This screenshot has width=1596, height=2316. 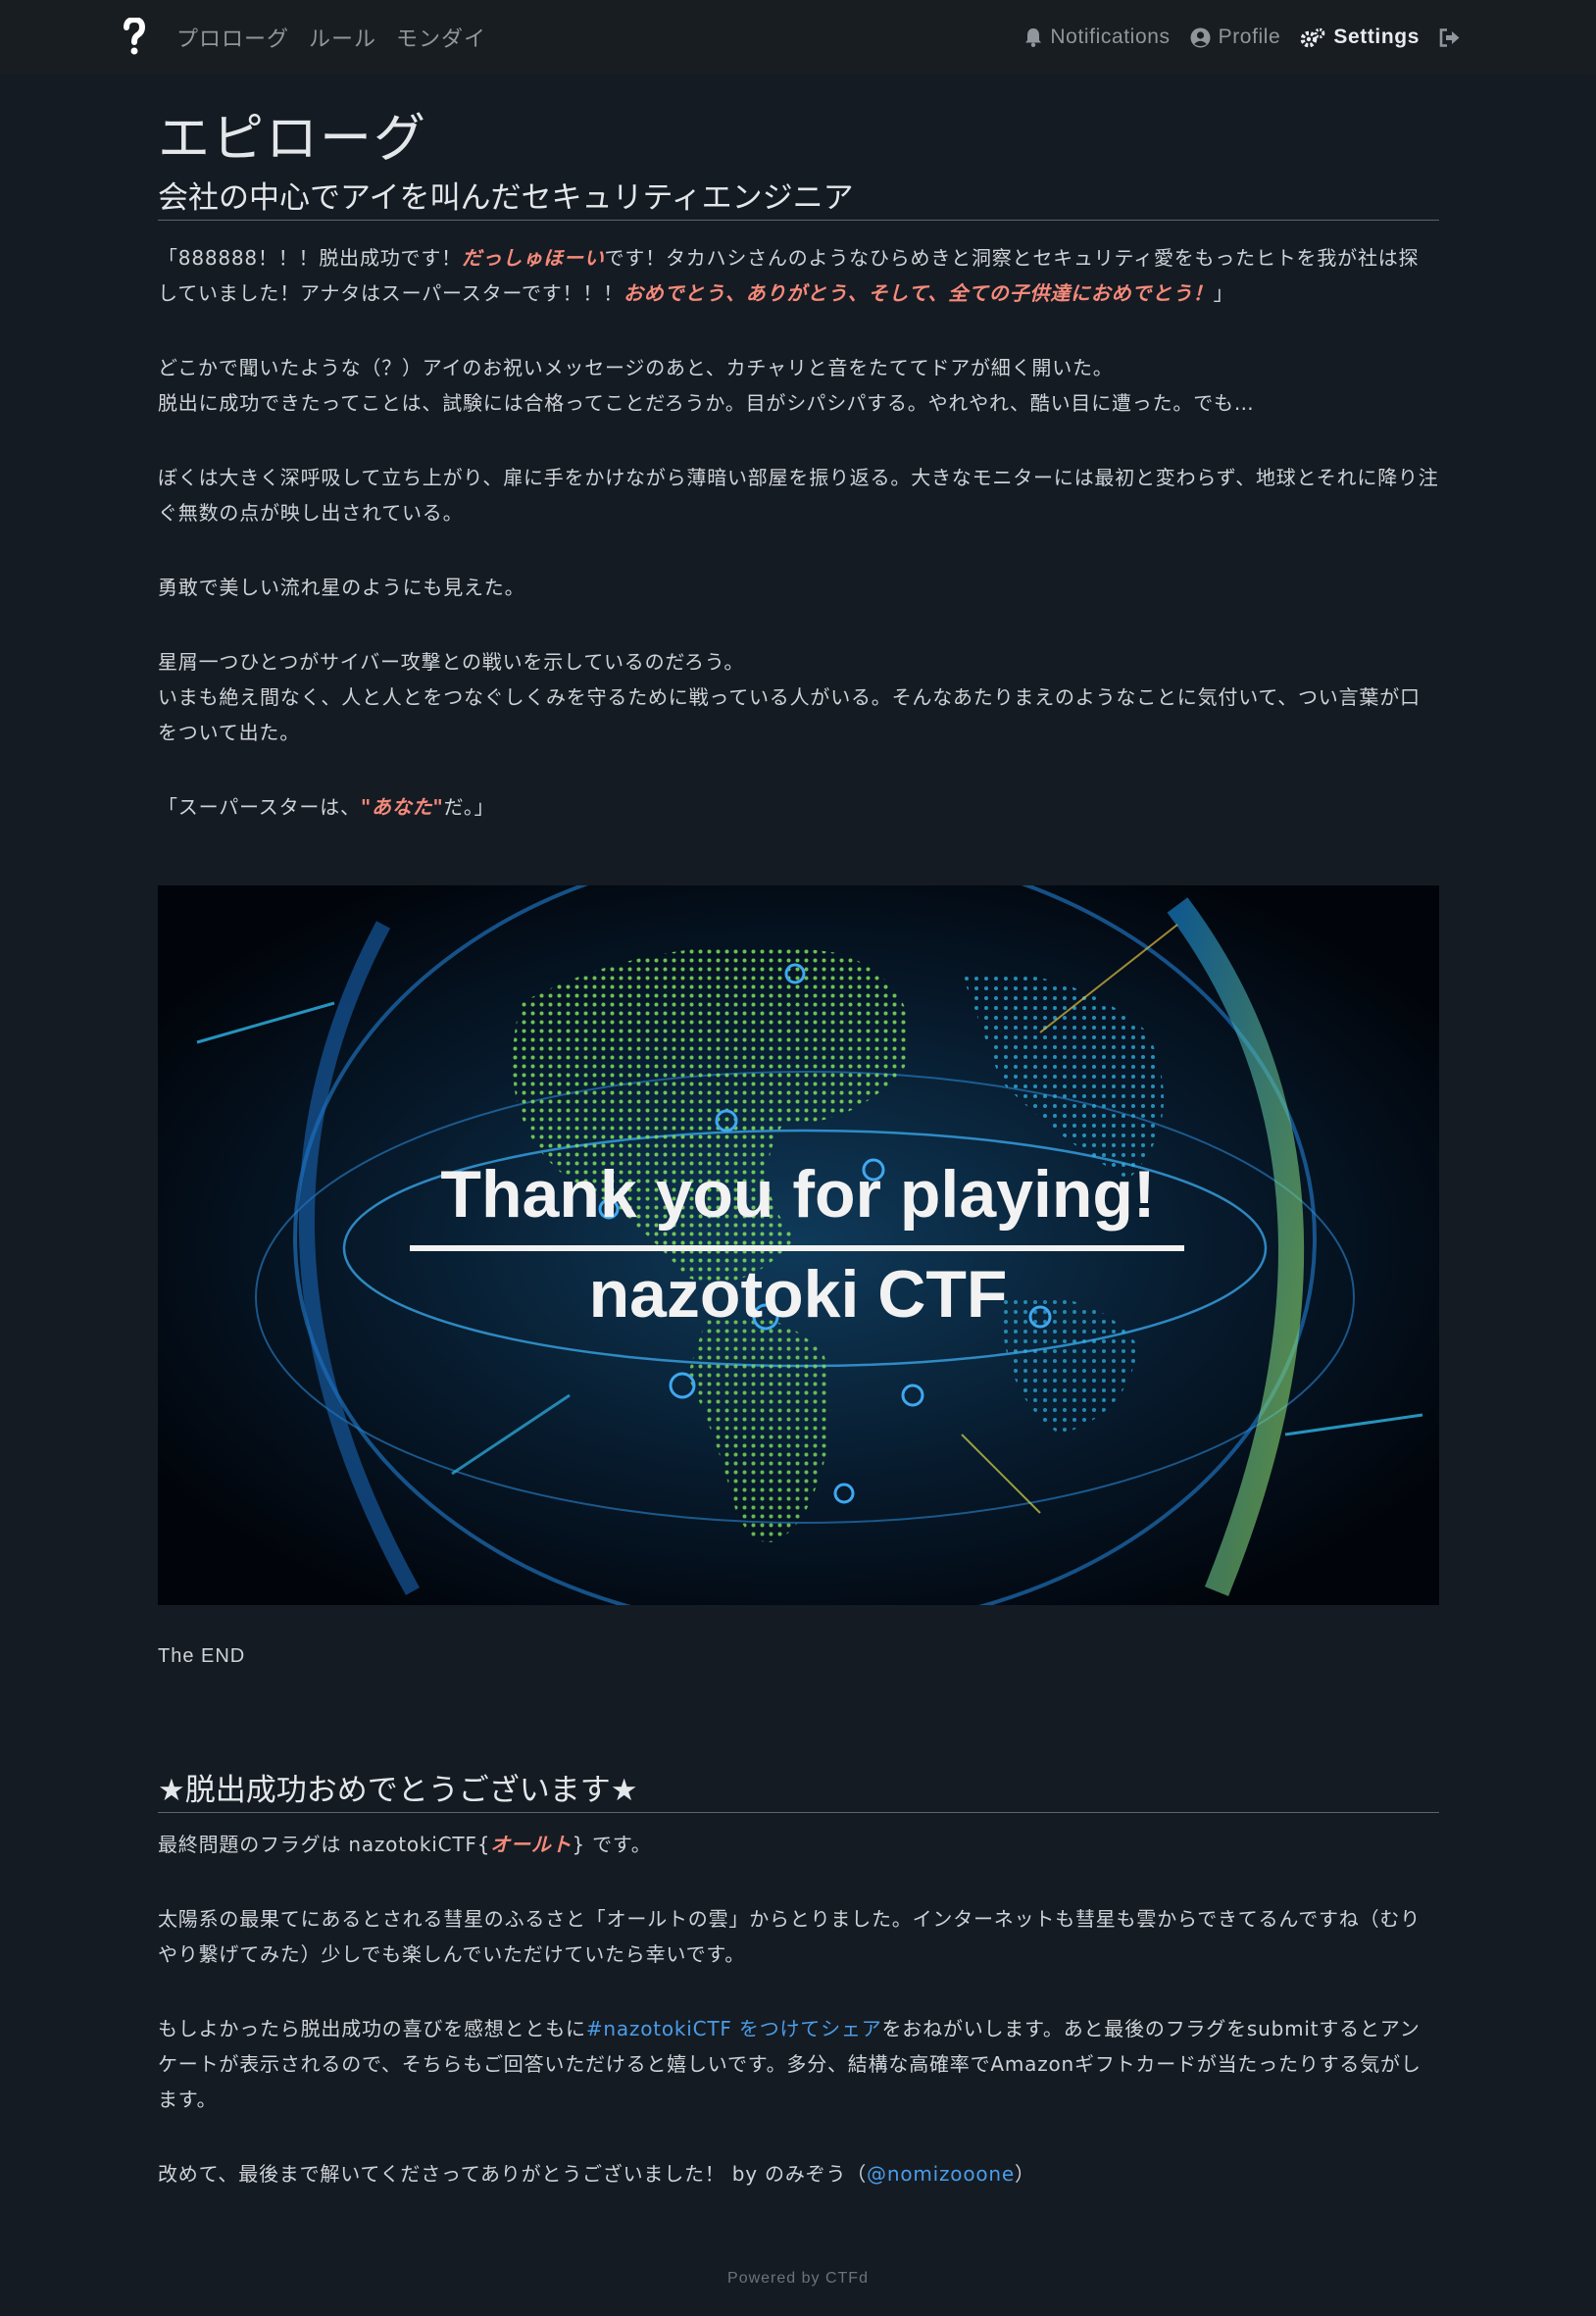 I want to click on share-hashtag-link: #nazotokiCTF をつけてシェア, so click(x=734, y=2028).